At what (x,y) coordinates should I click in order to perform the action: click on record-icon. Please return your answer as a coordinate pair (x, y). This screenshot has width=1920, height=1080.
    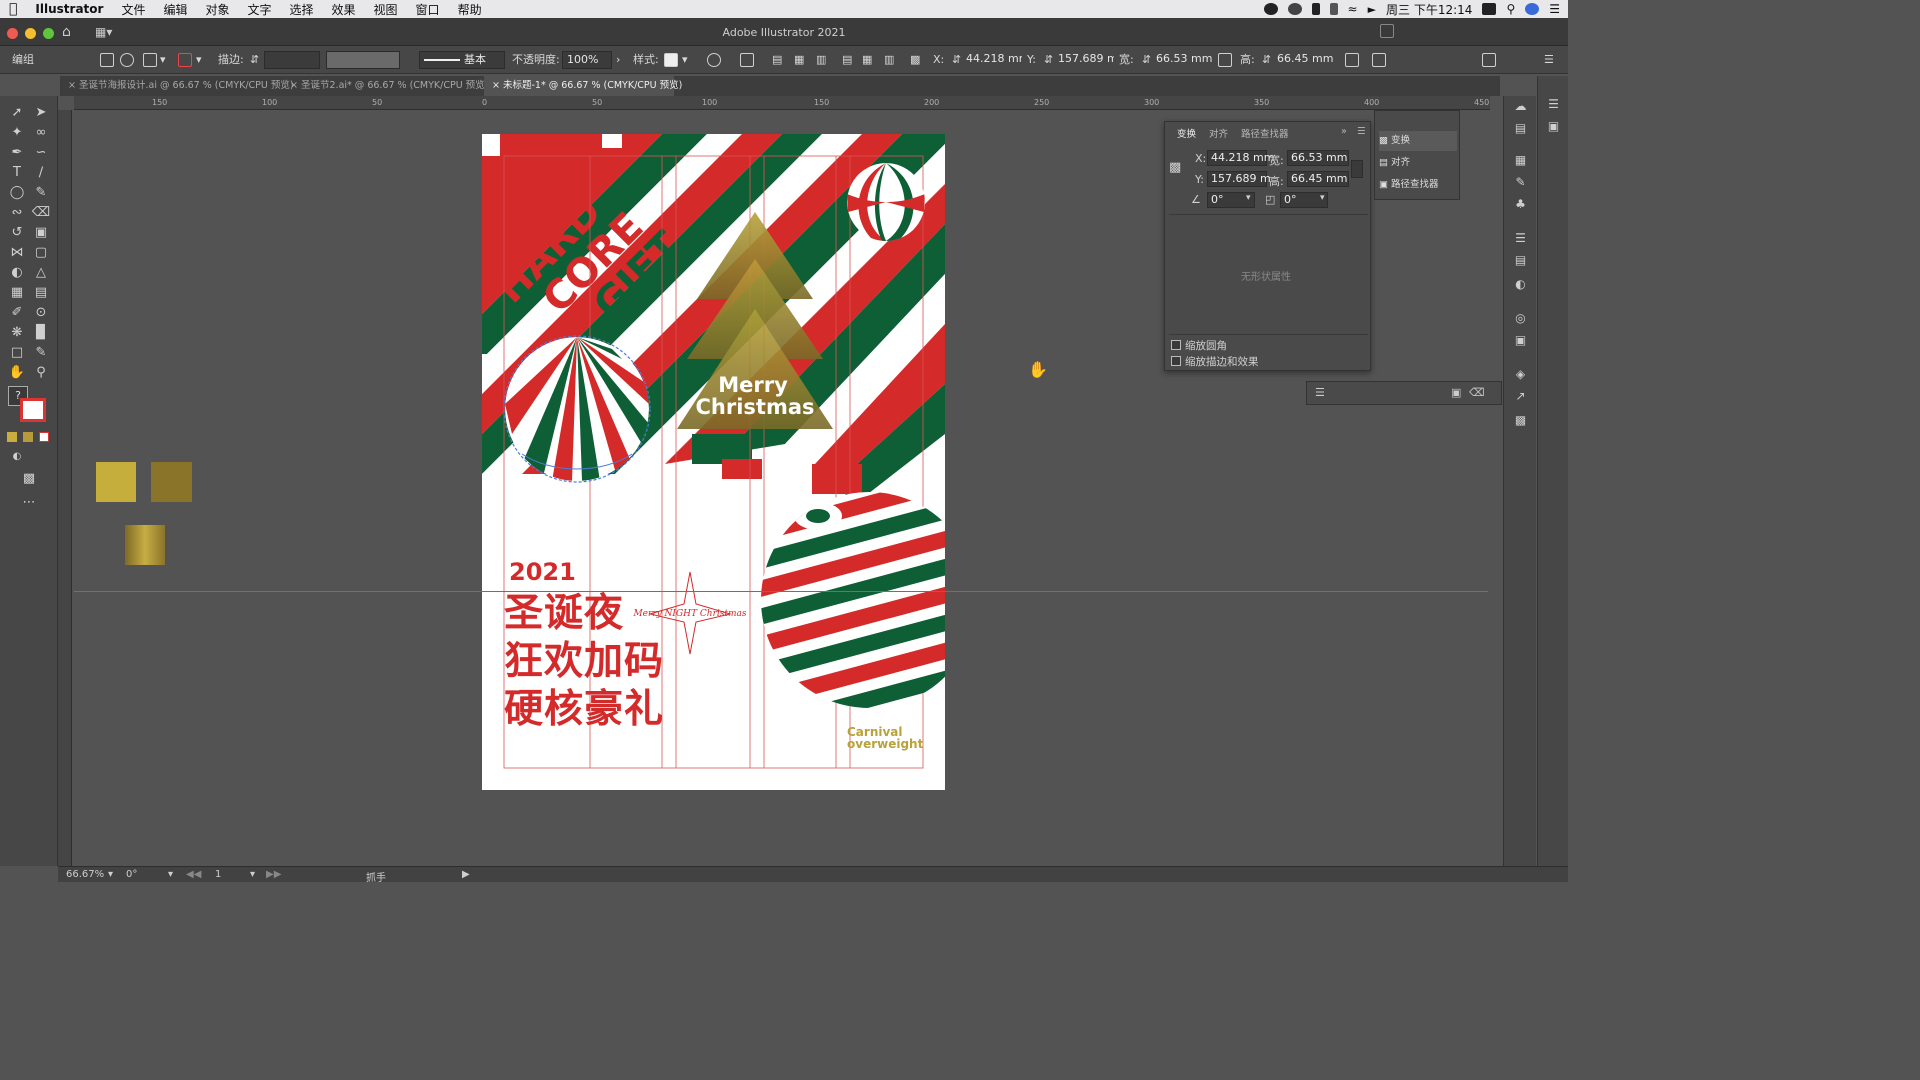
    Looking at the image, I should click on (1270, 9).